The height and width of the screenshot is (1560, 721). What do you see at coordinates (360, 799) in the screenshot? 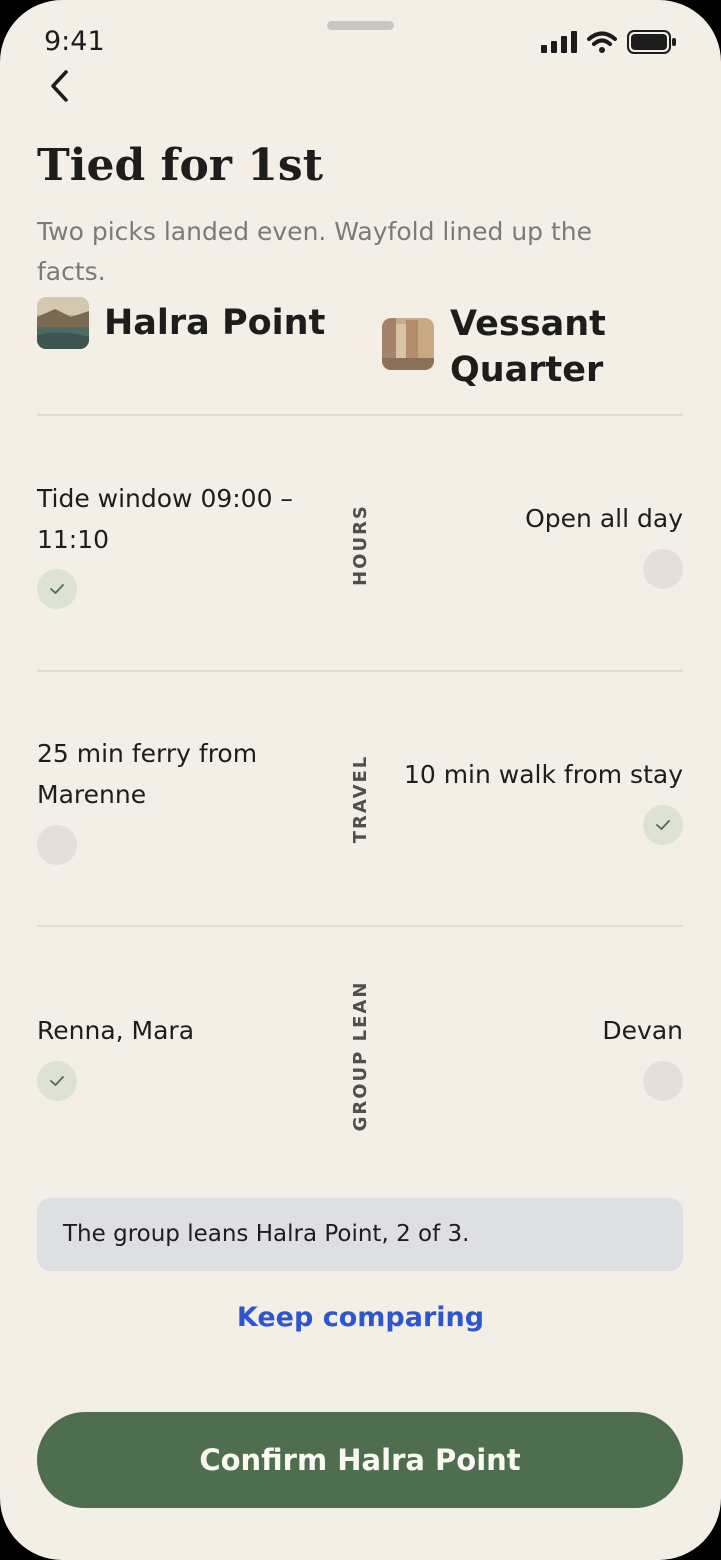
I see `row-label-travel: TRAVEL` at bounding box center [360, 799].